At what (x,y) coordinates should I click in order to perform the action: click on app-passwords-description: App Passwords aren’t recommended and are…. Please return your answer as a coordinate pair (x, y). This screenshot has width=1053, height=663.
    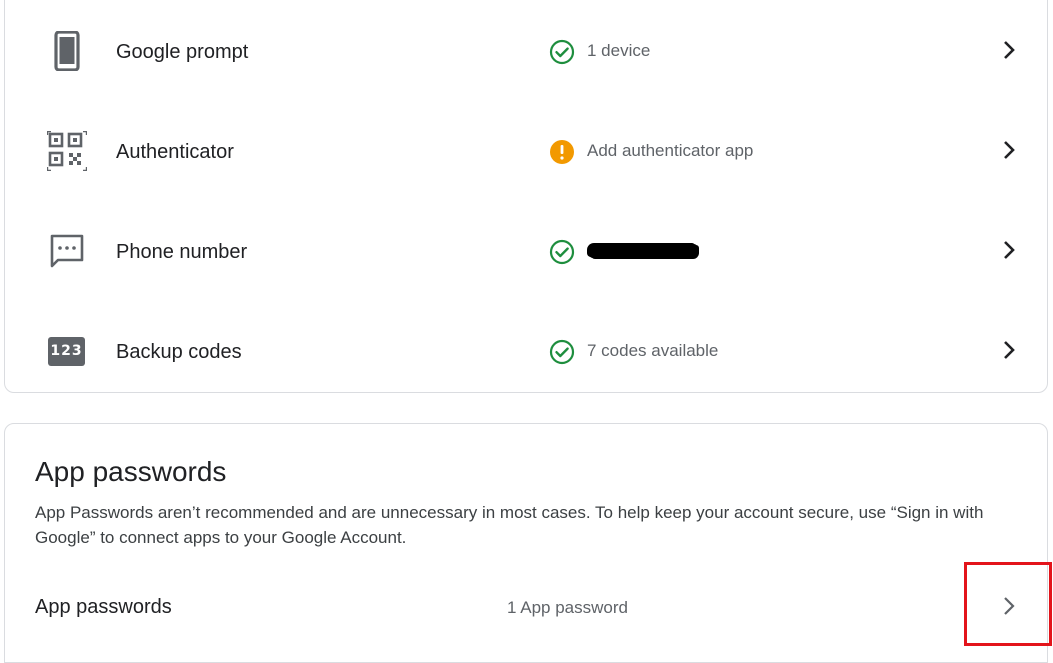
    Looking at the image, I should click on (509, 525).